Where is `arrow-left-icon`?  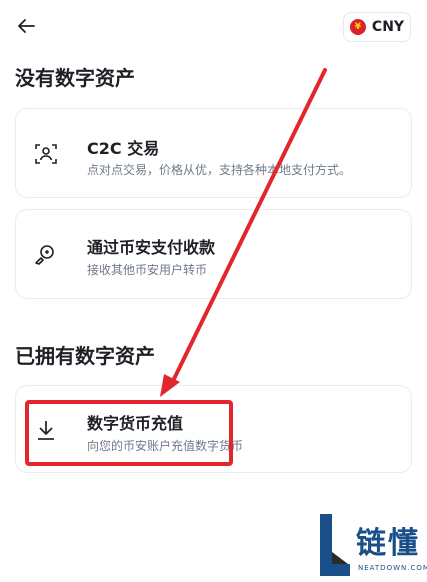 arrow-left-icon is located at coordinates (26, 26).